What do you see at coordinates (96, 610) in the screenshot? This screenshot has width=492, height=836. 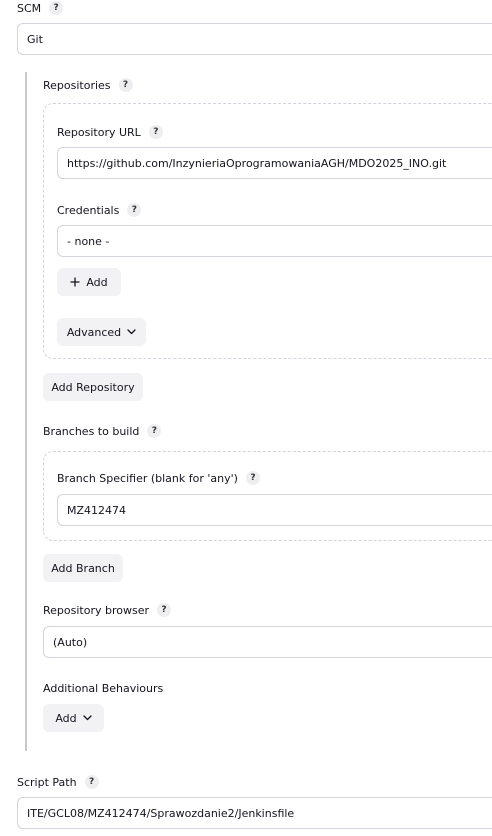 I see `repository-browser-label-text: Repository browser` at bounding box center [96, 610].